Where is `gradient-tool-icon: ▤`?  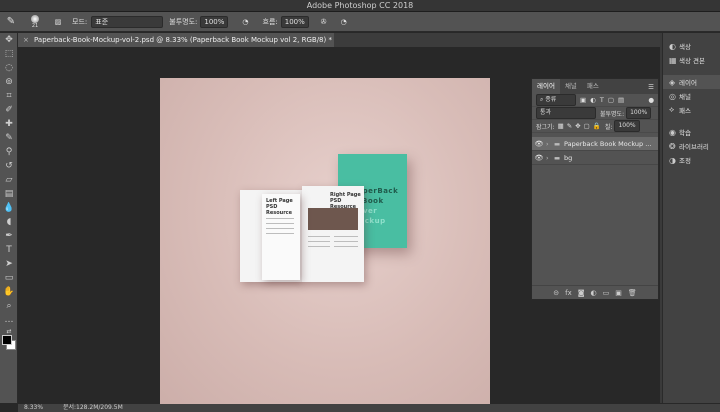
gradient-tool-icon: ▤ is located at coordinates (9, 194).